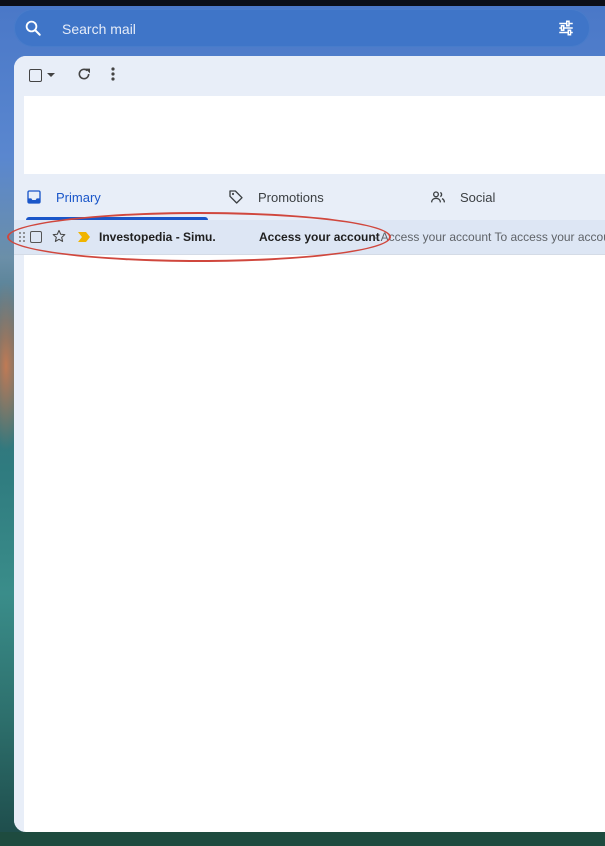 This screenshot has width=605, height=846. What do you see at coordinates (566, 28) in the screenshot?
I see `search-options-icon` at bounding box center [566, 28].